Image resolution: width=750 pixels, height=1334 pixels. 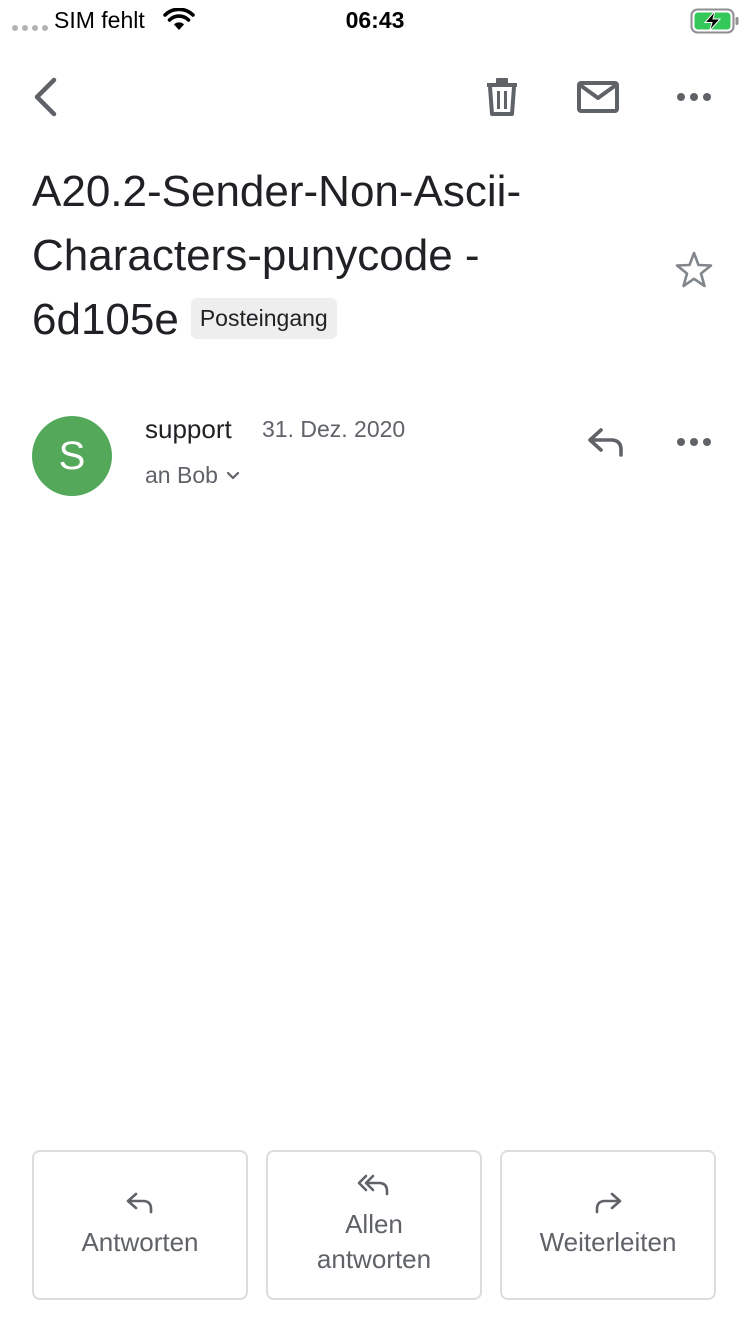 I want to click on star-outline-icon, so click(x=694, y=269).